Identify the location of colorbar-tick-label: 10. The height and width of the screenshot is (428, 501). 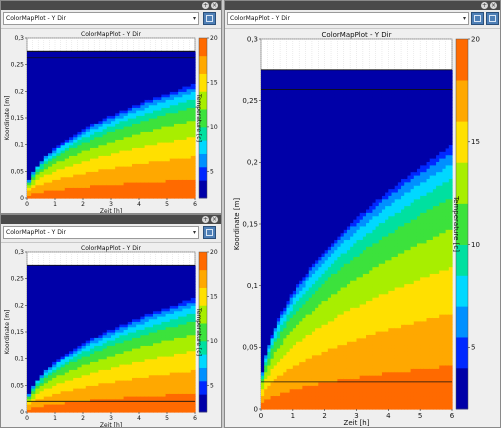
(214, 127).